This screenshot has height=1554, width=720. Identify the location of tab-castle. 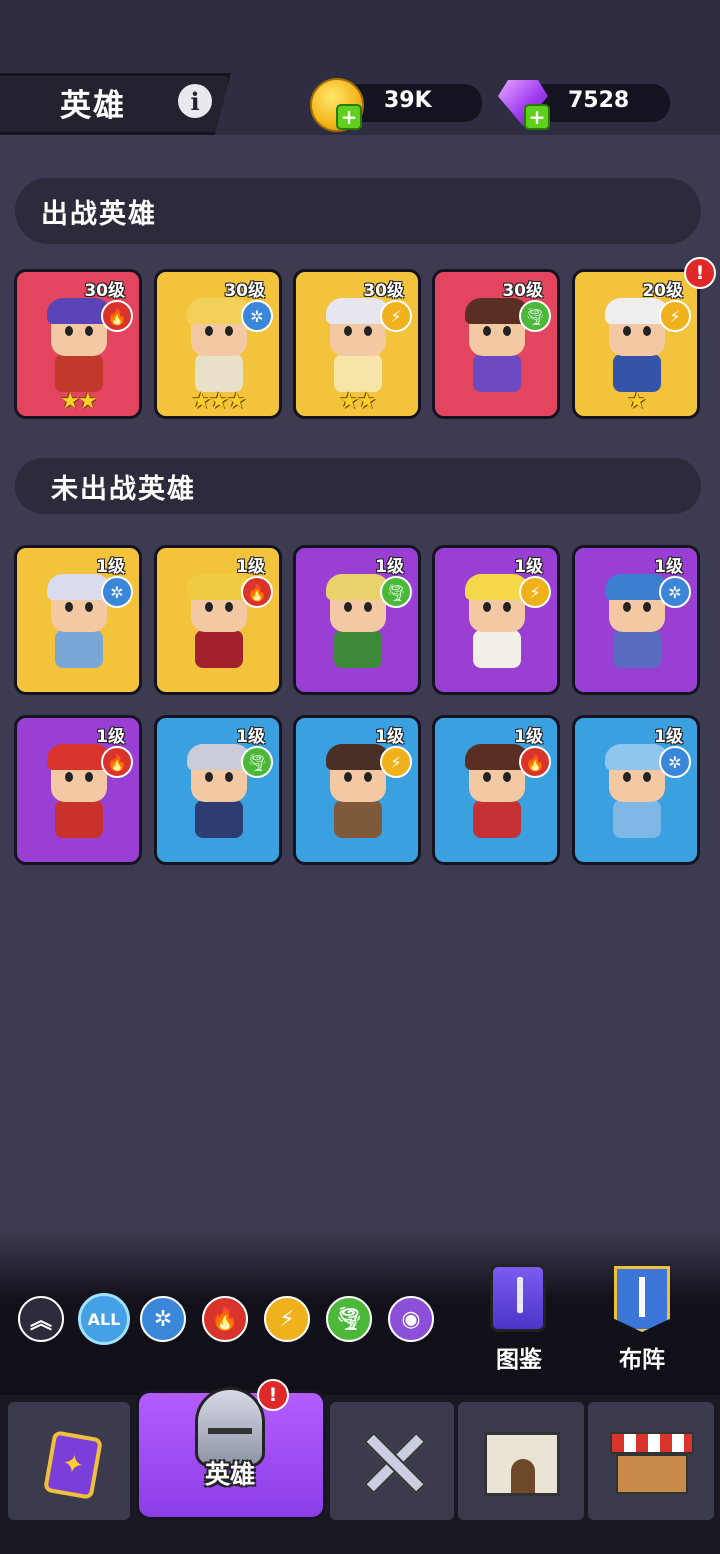
(521, 1461).